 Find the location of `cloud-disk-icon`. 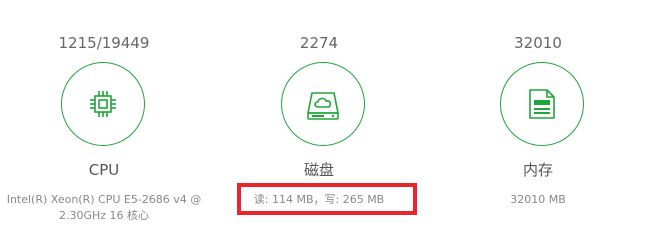

cloud-disk-icon is located at coordinates (323, 106).